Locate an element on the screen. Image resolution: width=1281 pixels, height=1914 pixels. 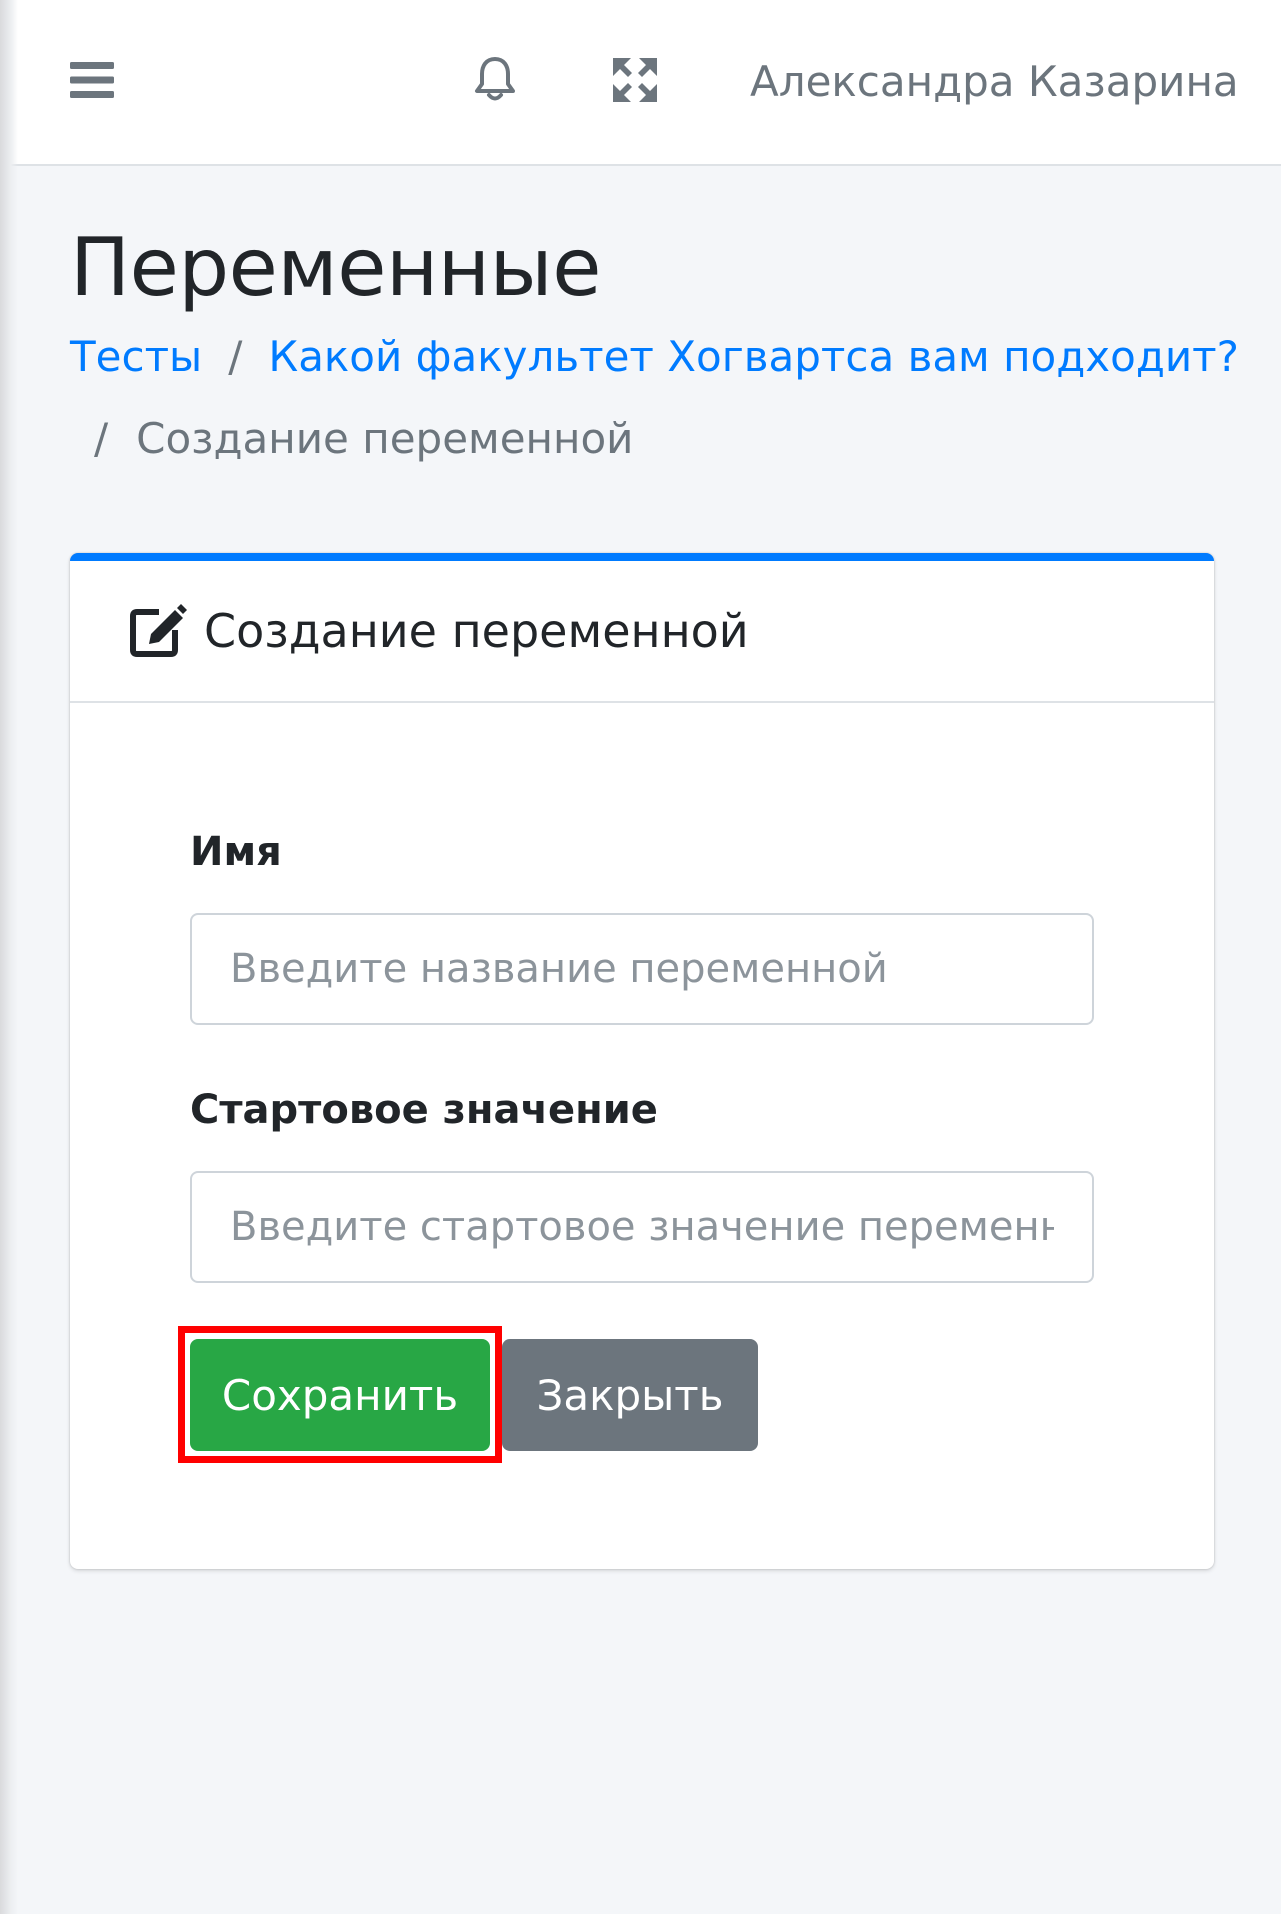
hamburger-icon is located at coordinates (92, 80).